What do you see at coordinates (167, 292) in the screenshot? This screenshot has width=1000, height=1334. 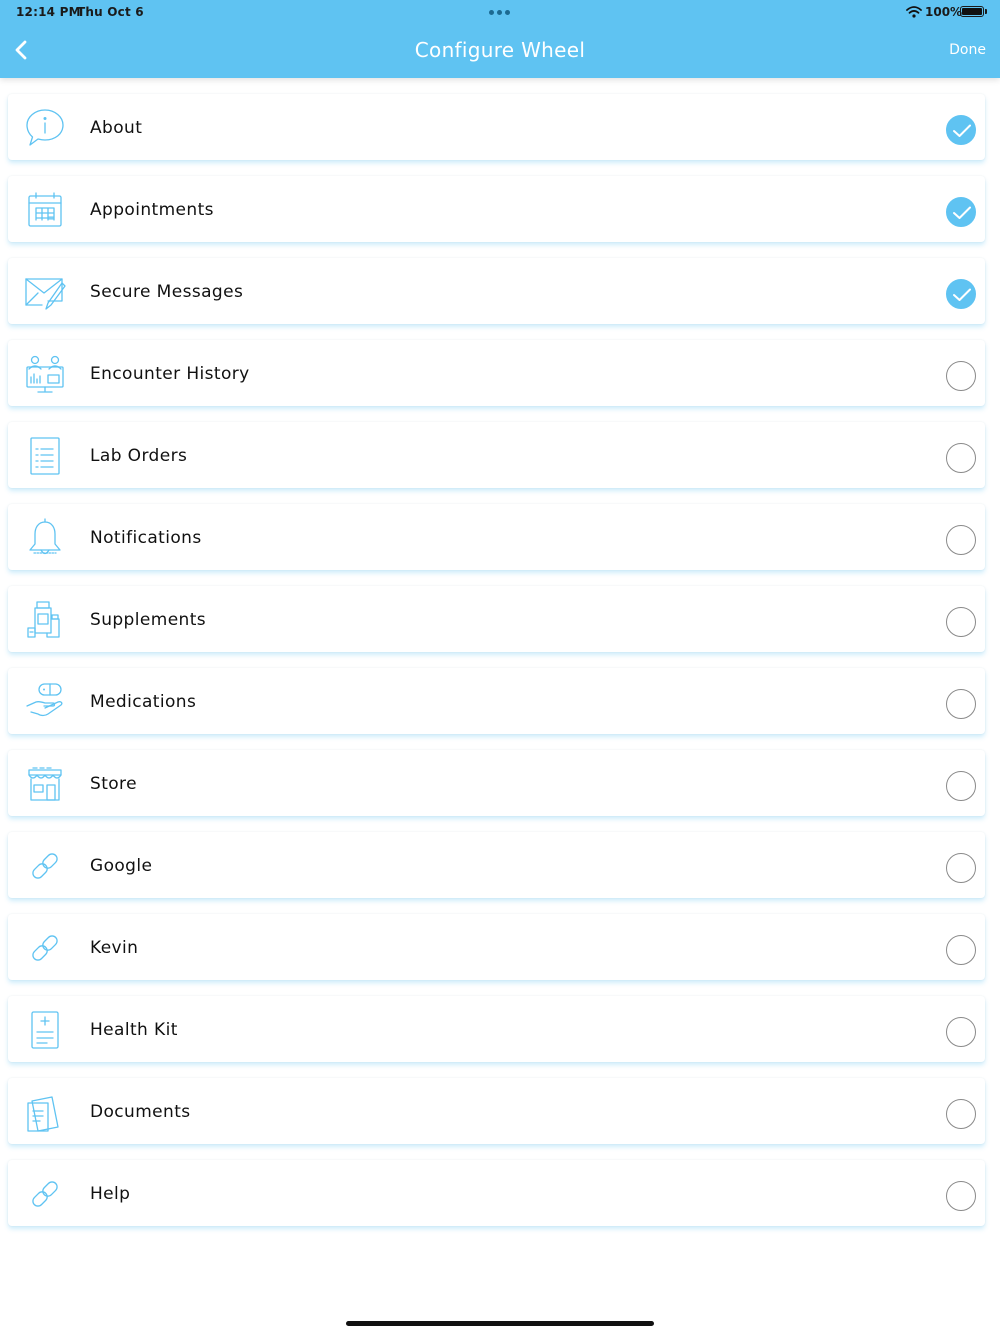 I see `list-item-label: Secure Messages` at bounding box center [167, 292].